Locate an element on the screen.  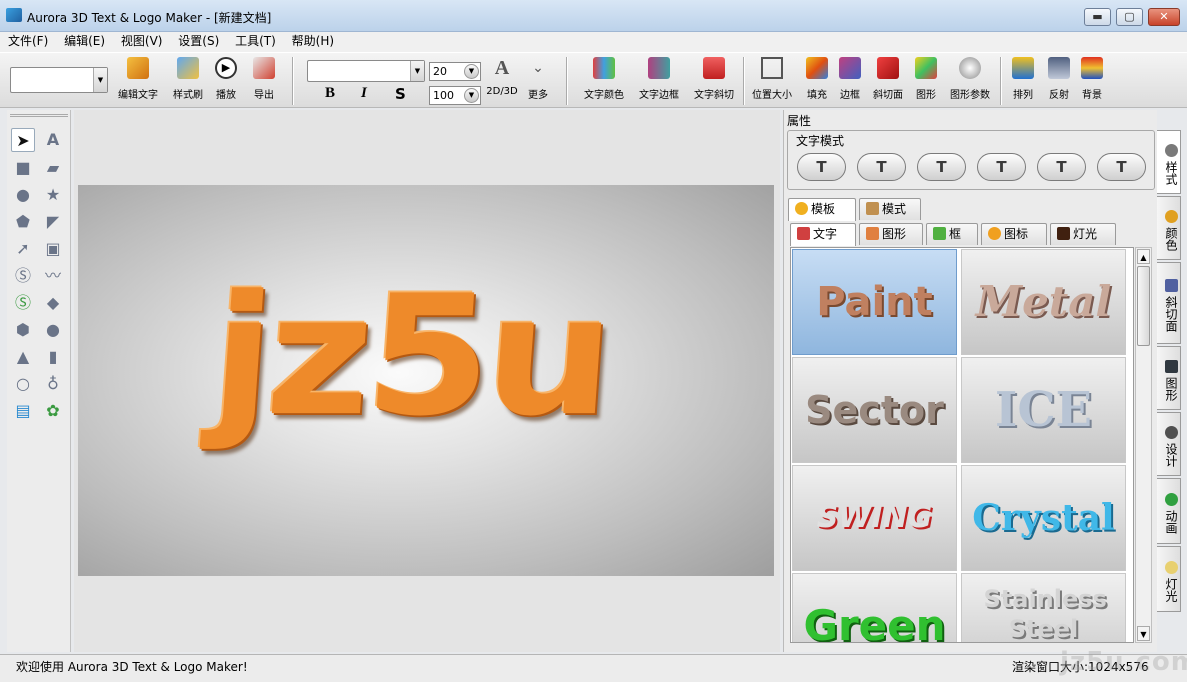
play-button: ▶ 播放 is located at coordinates (226, 79).